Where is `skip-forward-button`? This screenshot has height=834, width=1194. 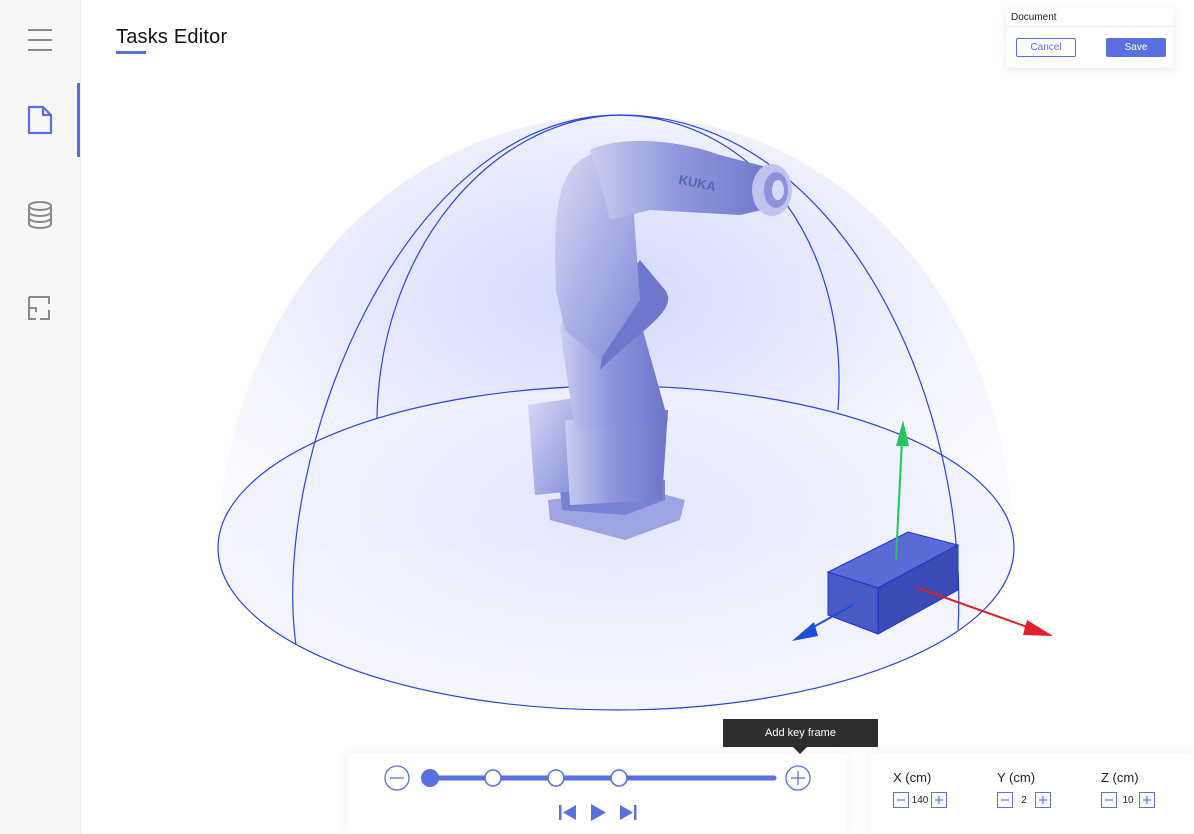 skip-forward-button is located at coordinates (628, 812).